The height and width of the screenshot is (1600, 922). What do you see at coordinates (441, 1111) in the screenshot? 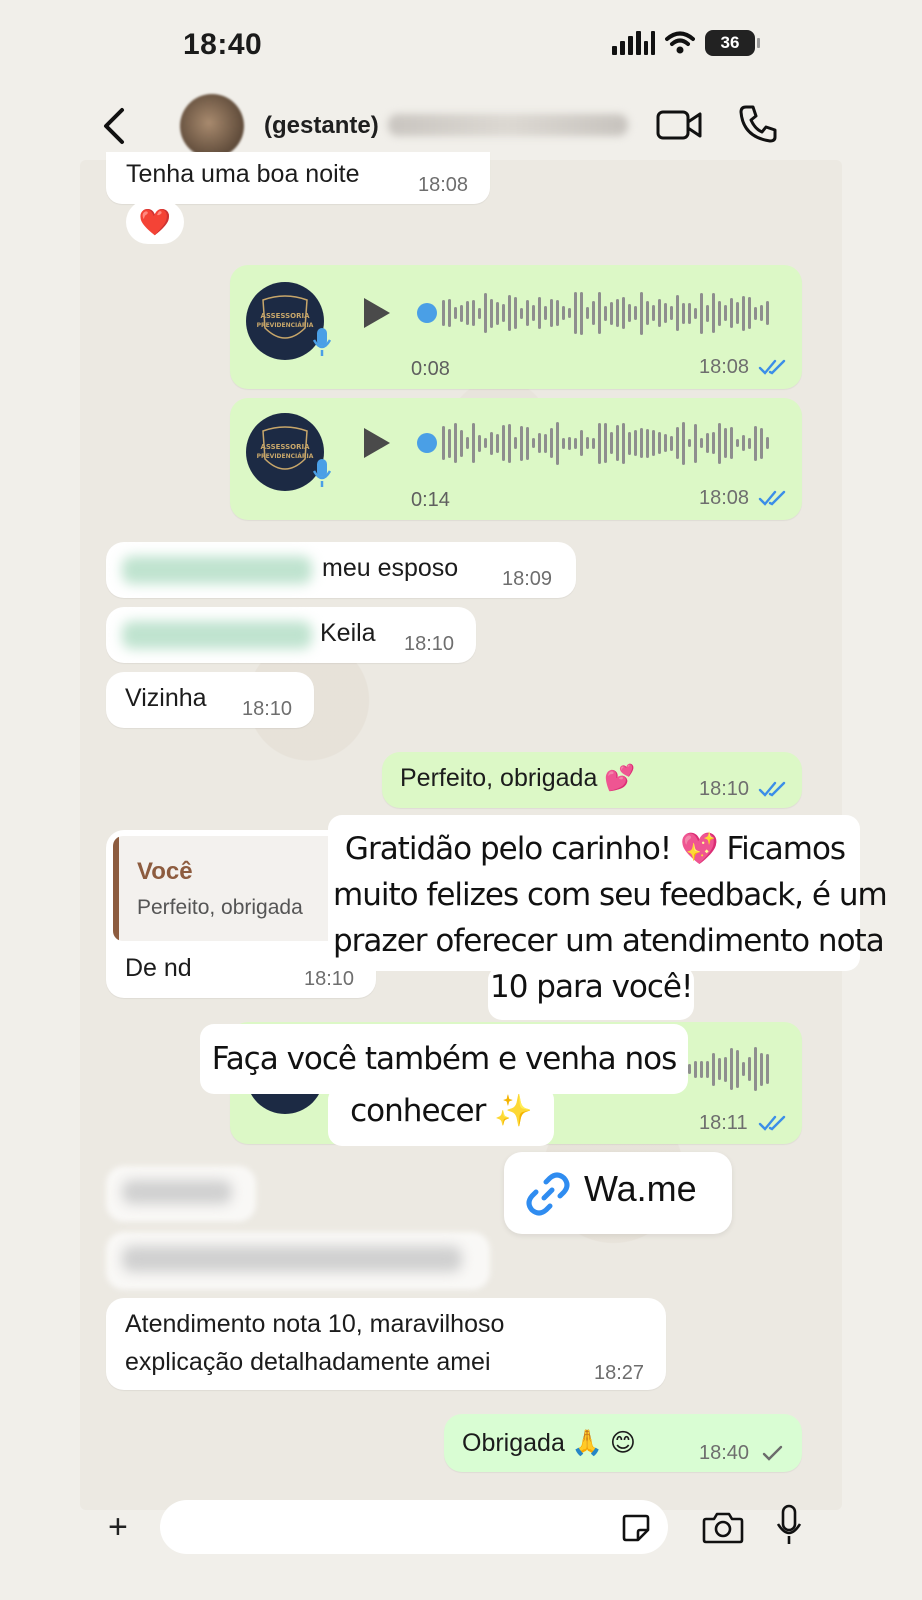
I see `caption-text-line: conhecer ✨` at bounding box center [441, 1111].